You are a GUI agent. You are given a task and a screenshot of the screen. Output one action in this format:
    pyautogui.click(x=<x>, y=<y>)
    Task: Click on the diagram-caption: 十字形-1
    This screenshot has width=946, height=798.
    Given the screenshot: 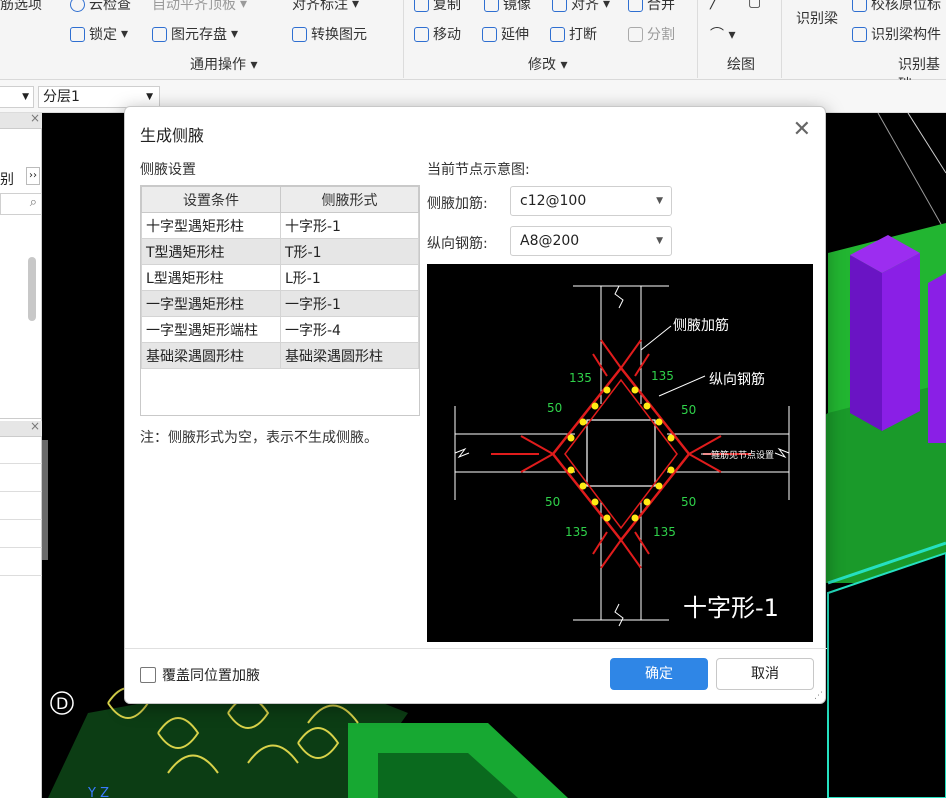 What is the action you would take?
    pyautogui.click(x=731, y=608)
    